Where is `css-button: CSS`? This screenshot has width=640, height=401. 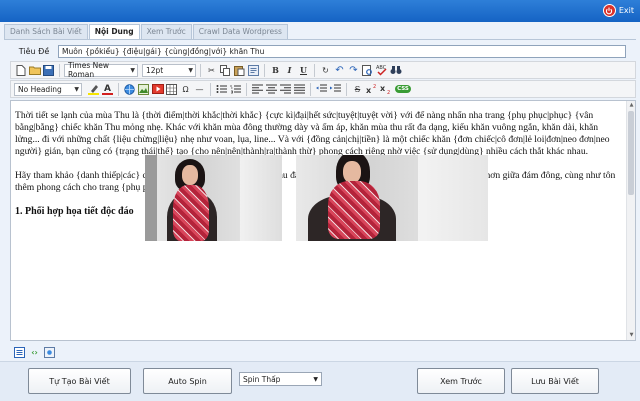 css-button: CSS is located at coordinates (403, 89).